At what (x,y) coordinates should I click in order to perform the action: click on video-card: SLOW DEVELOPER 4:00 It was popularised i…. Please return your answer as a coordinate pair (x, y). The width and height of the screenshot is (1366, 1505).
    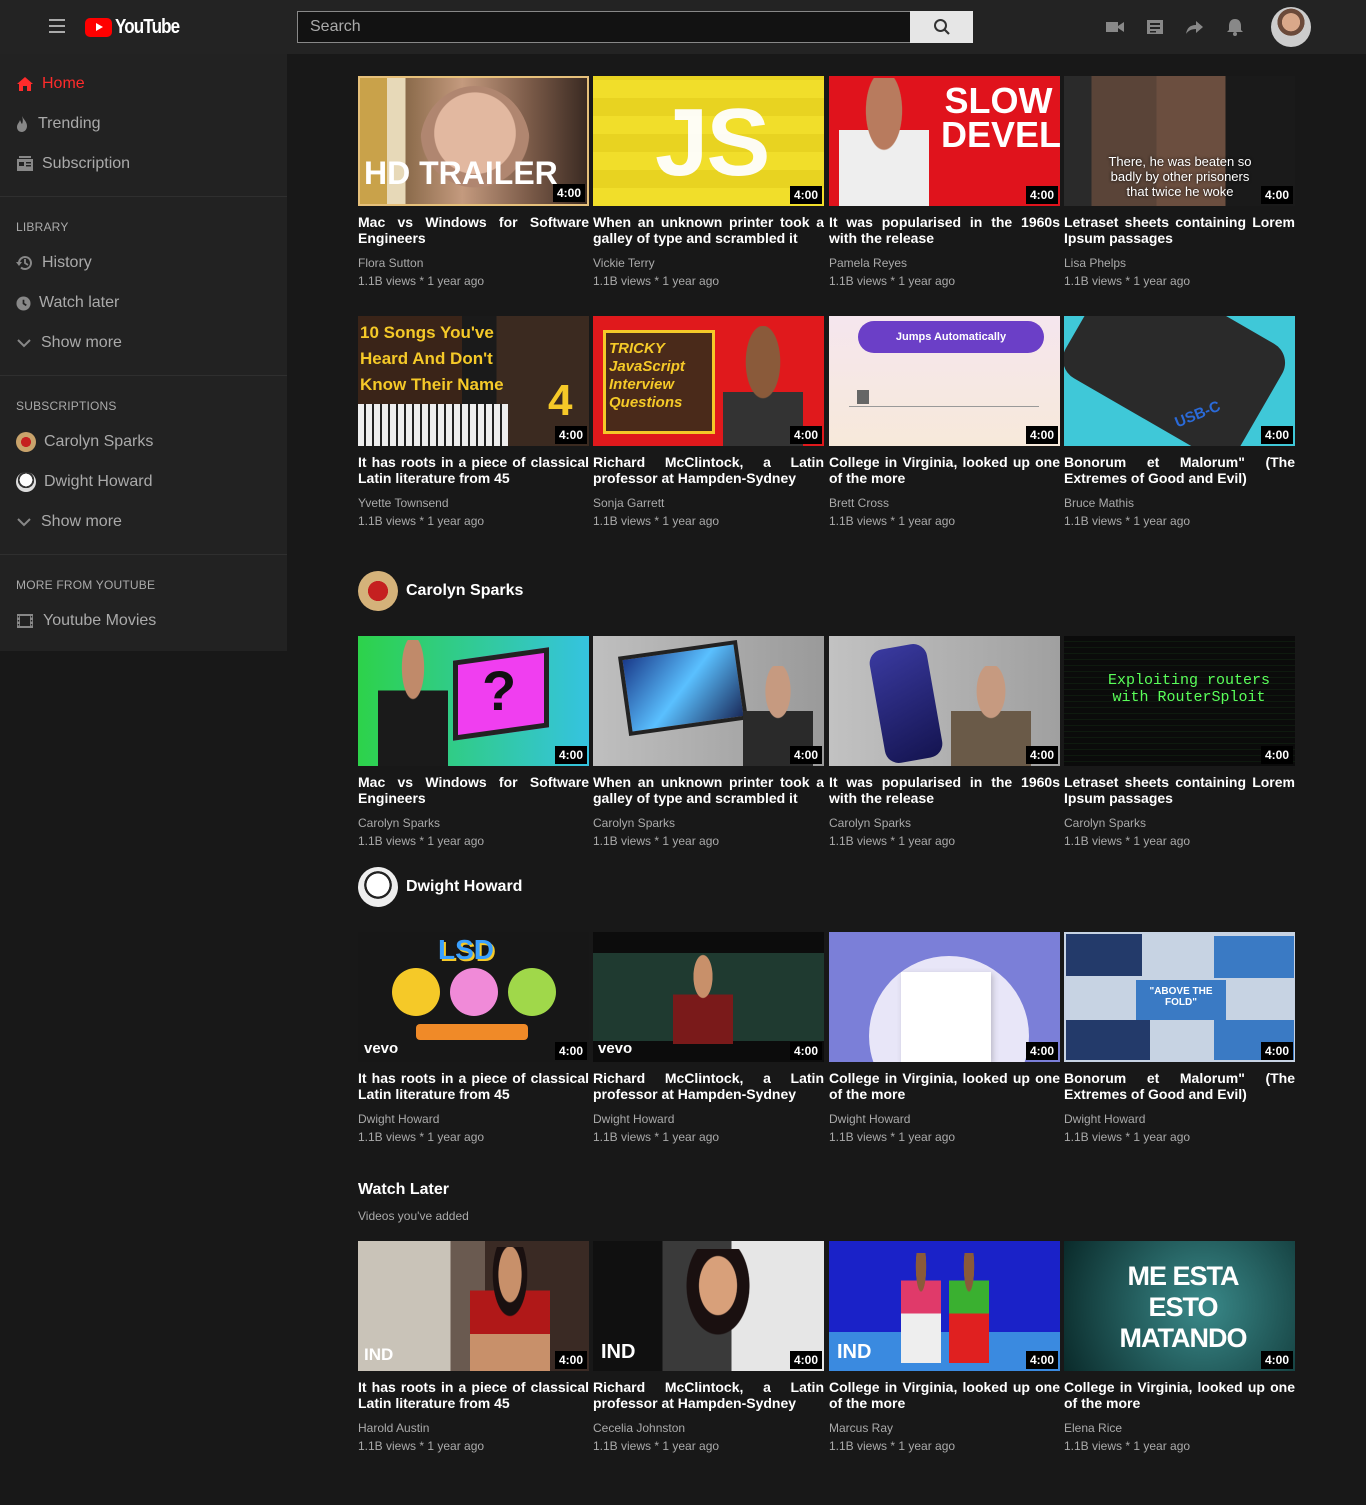
    Looking at the image, I should click on (944, 182).